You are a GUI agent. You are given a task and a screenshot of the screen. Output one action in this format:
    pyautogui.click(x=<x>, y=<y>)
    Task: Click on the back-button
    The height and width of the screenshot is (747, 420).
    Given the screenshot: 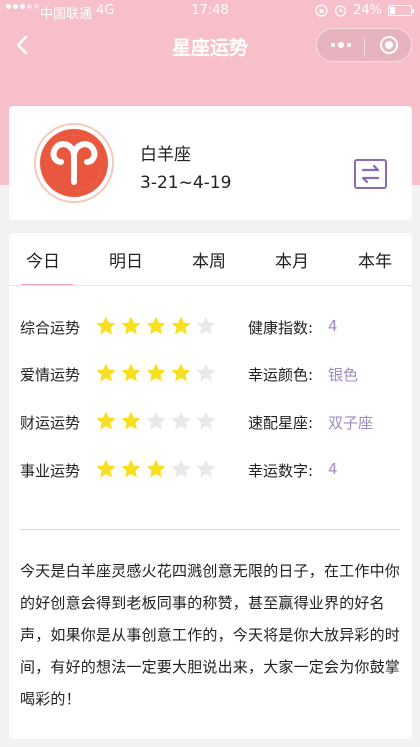 What is the action you would take?
    pyautogui.click(x=23, y=45)
    